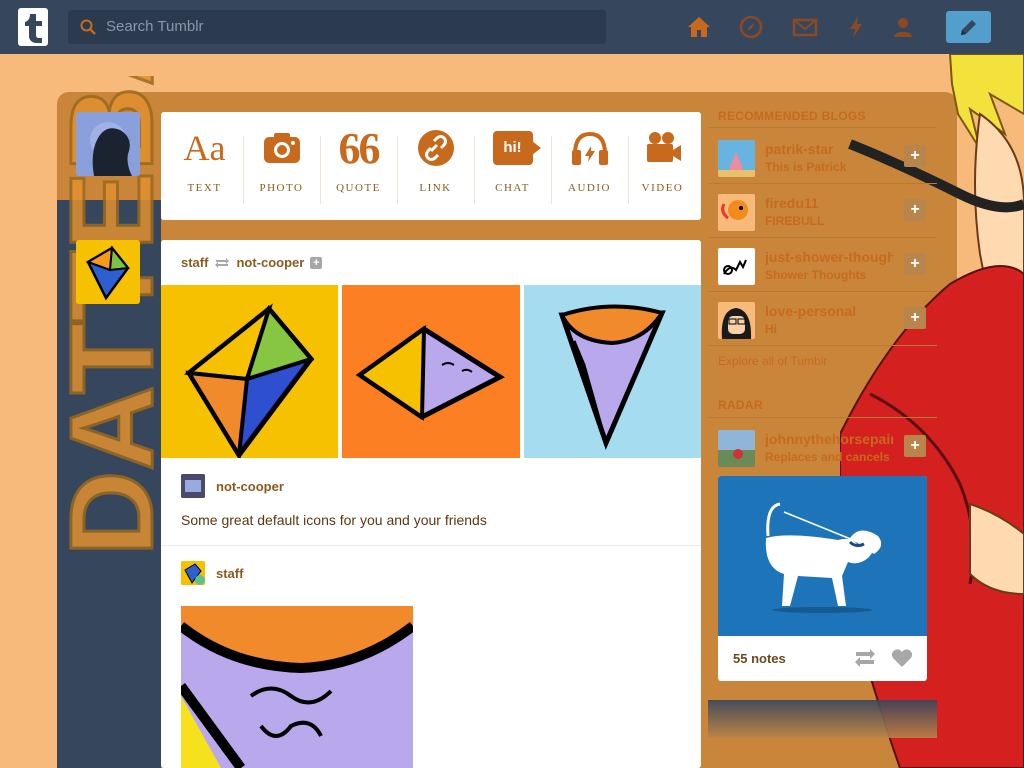 The width and height of the screenshot is (1024, 768). What do you see at coordinates (856, 27) in the screenshot?
I see `activity-lightning-icon` at bounding box center [856, 27].